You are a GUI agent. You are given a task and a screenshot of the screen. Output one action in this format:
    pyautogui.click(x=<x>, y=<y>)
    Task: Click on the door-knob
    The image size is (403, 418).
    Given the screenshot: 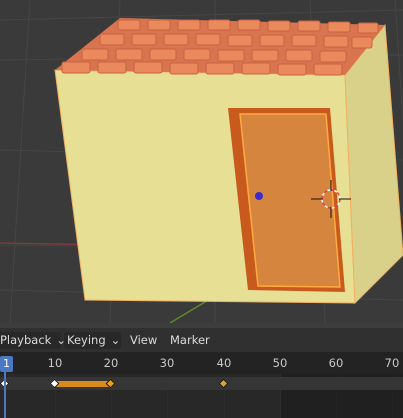 What is the action you would take?
    pyautogui.click(x=259, y=196)
    